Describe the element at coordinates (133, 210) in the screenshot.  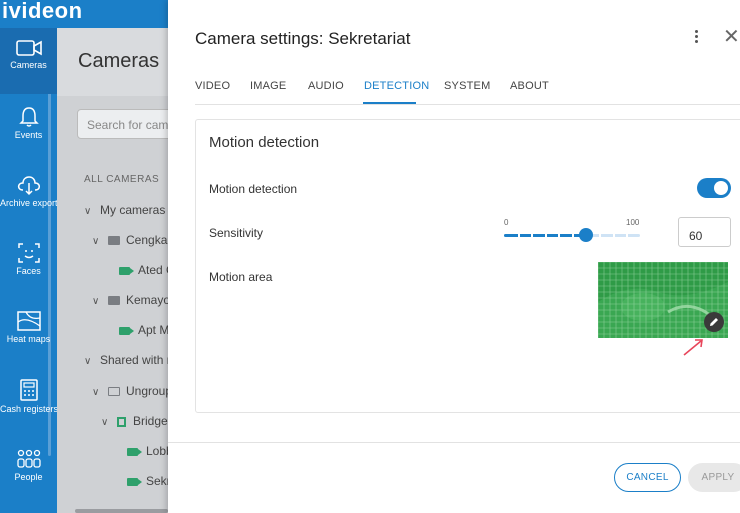
I see `tree-item-label: My cameras` at that location.